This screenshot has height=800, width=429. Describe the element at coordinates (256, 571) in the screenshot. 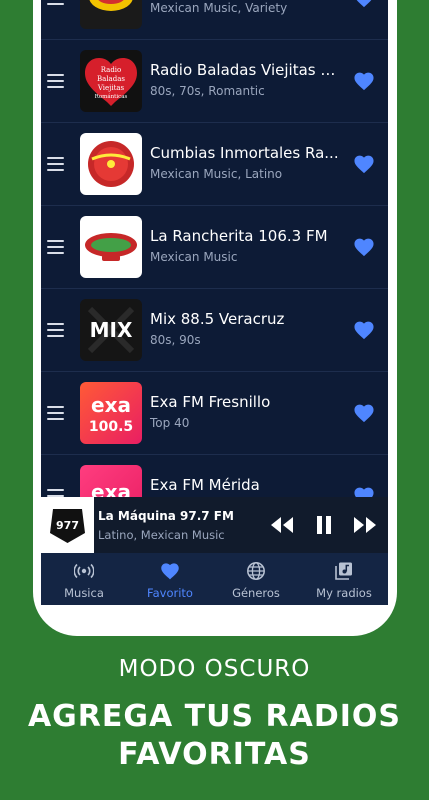

I see `globe-icon` at that location.